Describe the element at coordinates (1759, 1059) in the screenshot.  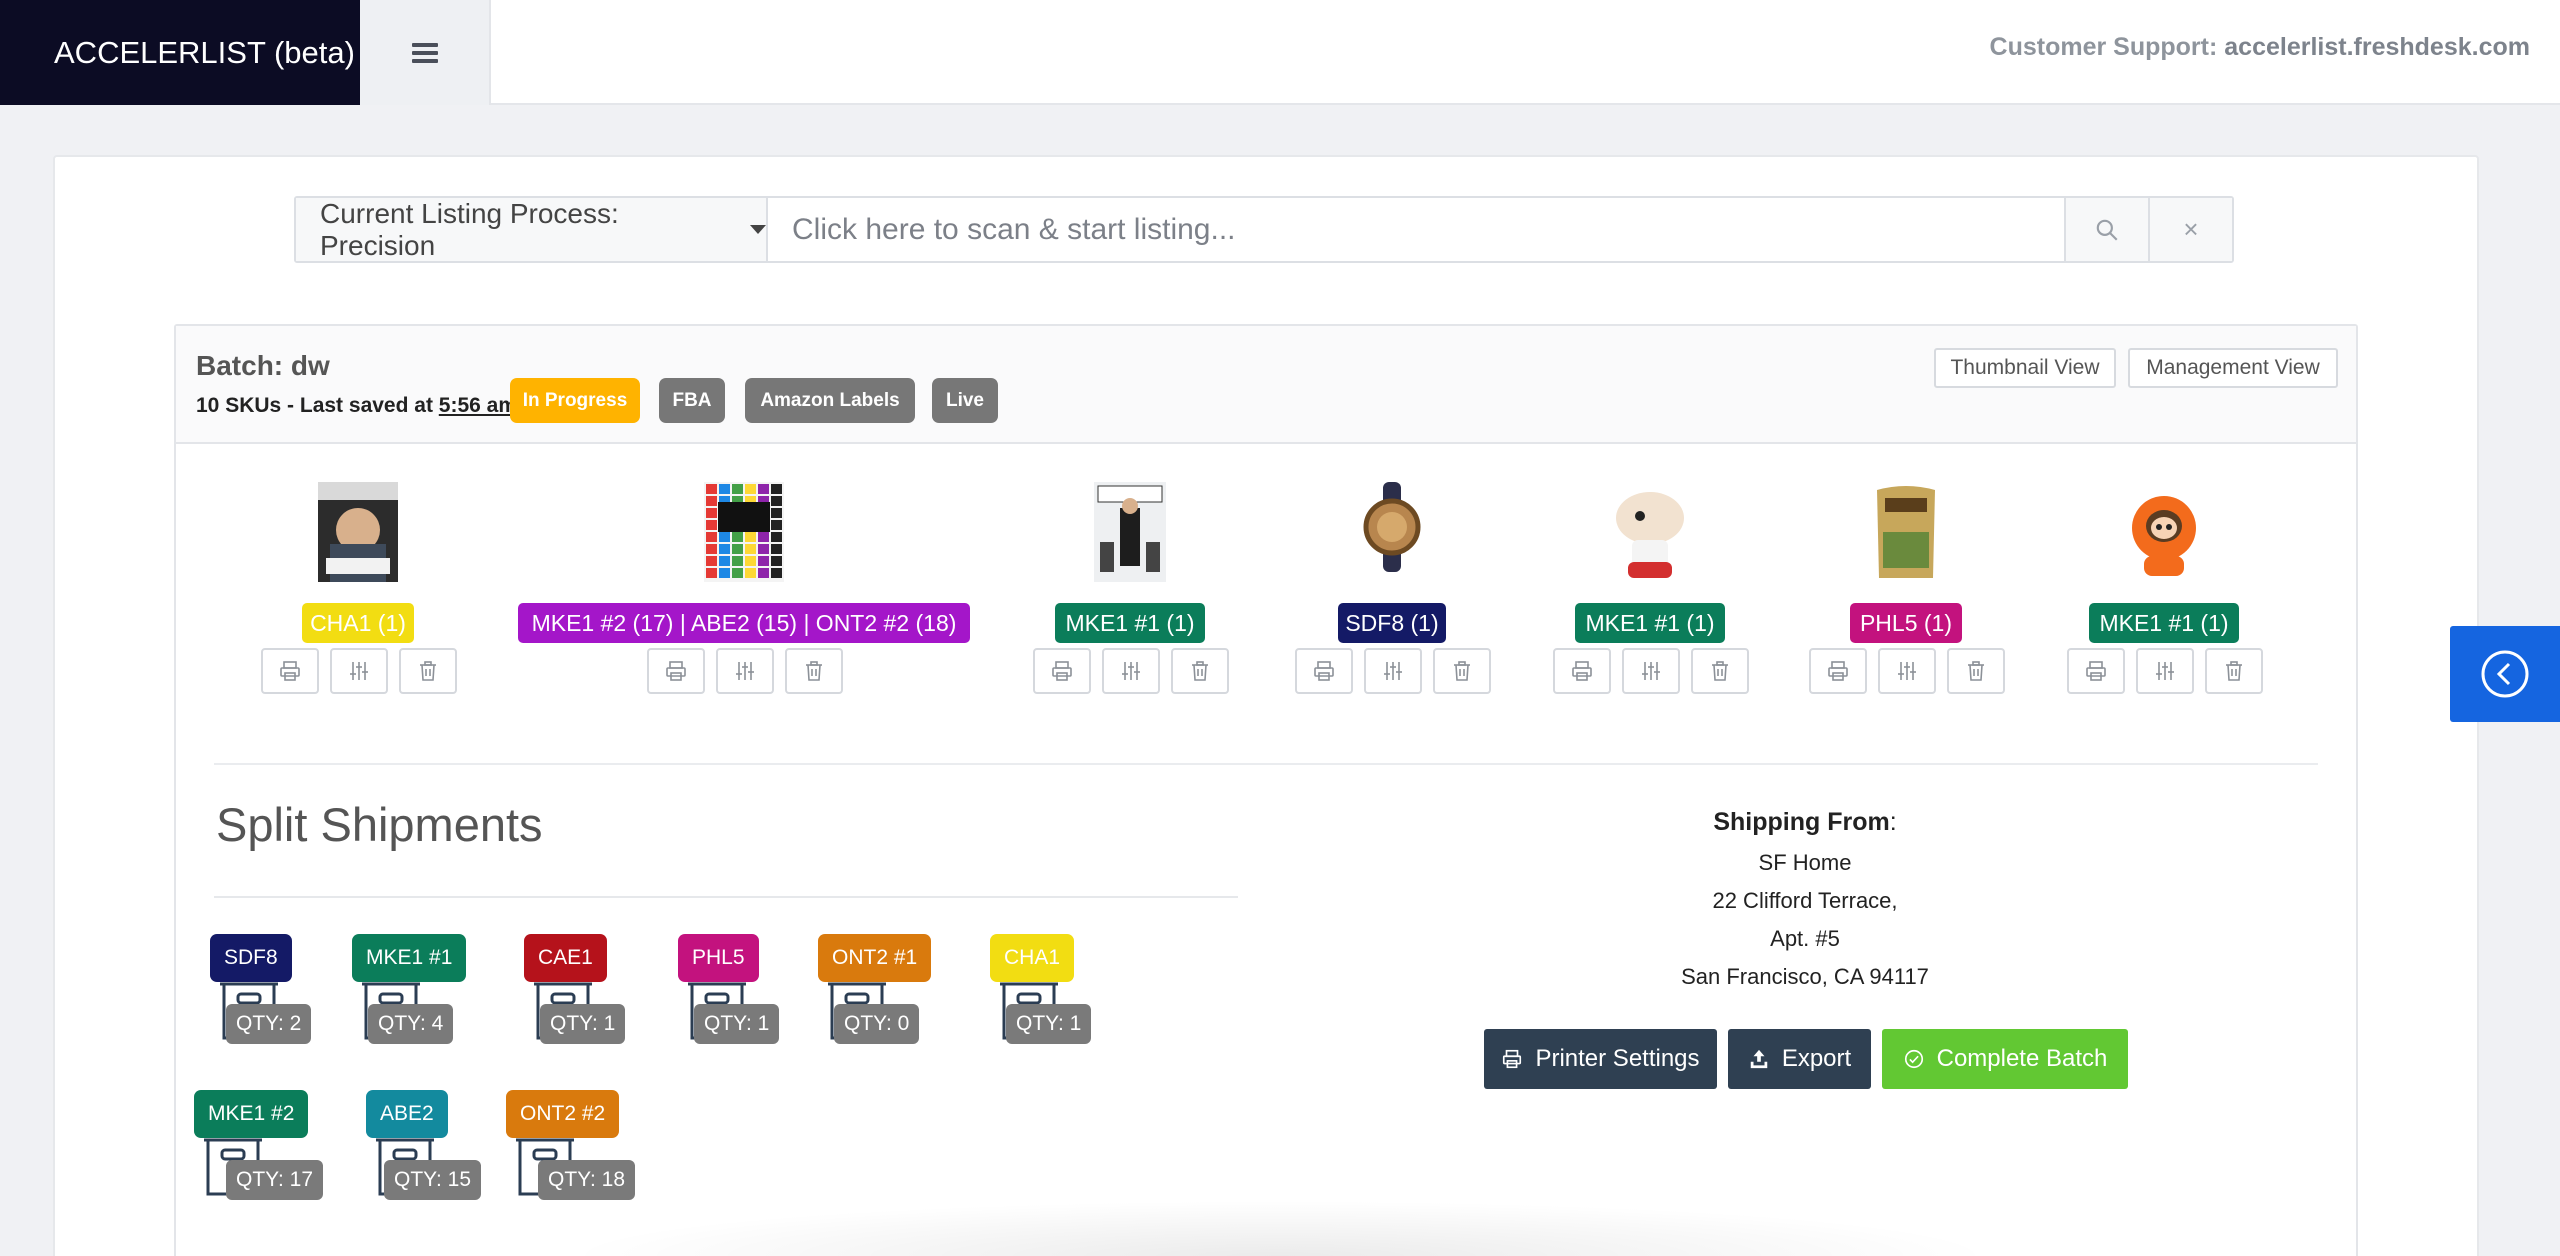
I see `upload-icon` at that location.